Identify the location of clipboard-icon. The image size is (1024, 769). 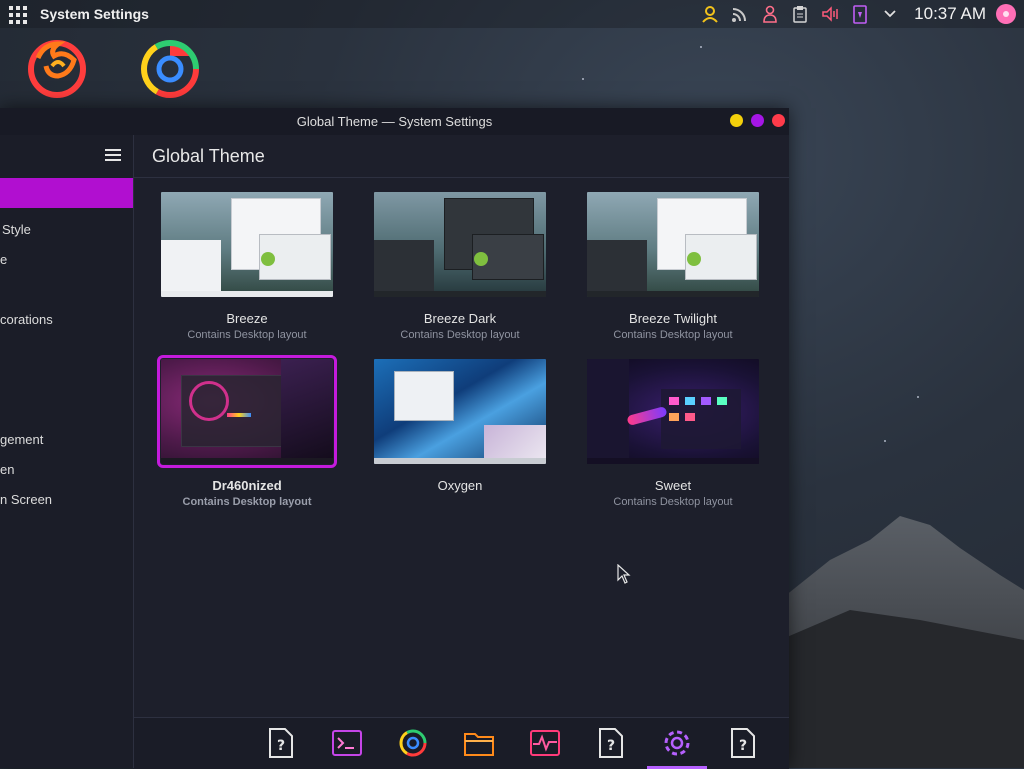
(800, 14).